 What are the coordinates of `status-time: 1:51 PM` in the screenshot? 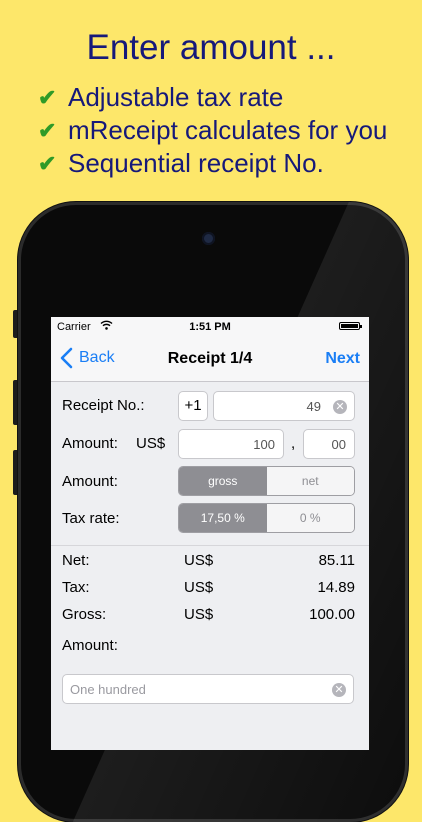 It's located at (210, 327).